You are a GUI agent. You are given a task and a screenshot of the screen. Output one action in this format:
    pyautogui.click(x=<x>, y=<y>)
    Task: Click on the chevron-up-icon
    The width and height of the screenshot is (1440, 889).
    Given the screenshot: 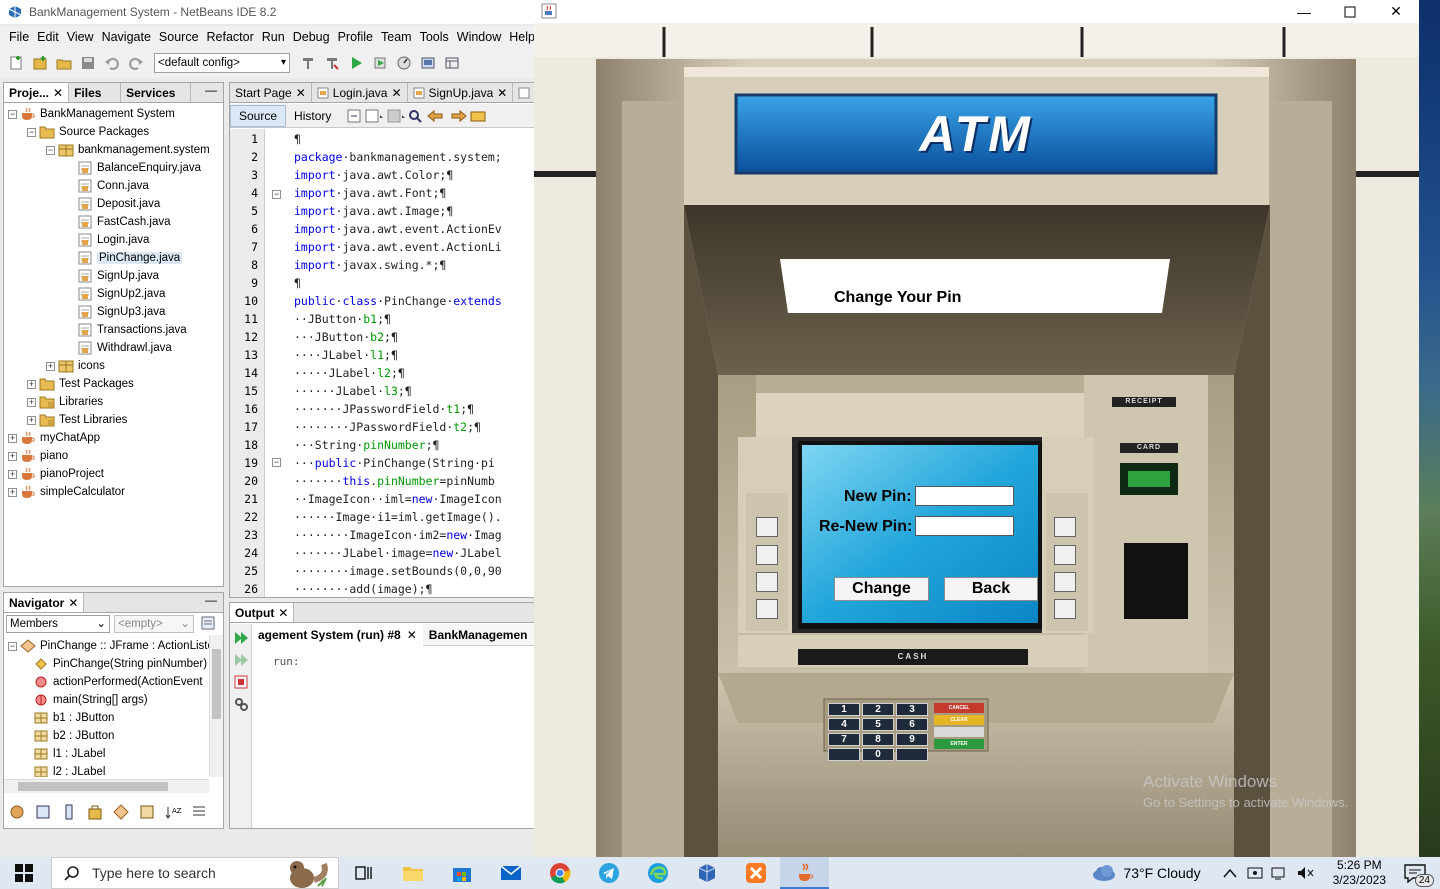 What is the action you would take?
    pyautogui.click(x=1230, y=873)
    